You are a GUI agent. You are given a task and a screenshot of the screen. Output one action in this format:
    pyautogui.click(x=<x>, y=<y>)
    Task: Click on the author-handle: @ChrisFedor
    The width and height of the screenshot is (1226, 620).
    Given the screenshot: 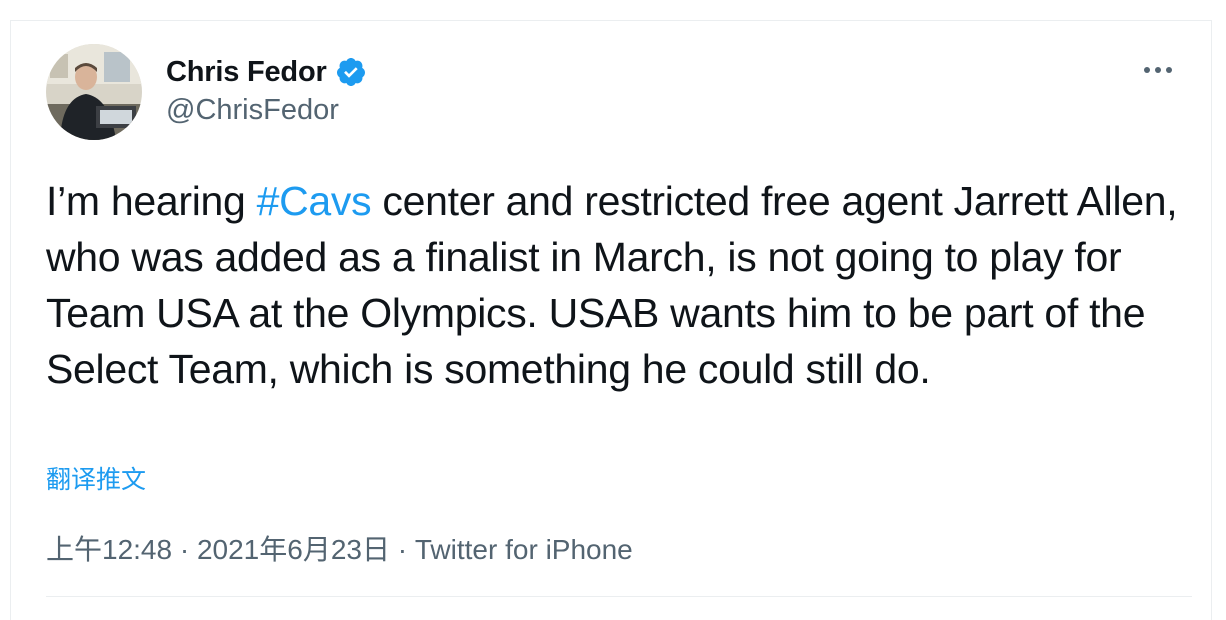 What is the action you would take?
    pyautogui.click(x=252, y=110)
    